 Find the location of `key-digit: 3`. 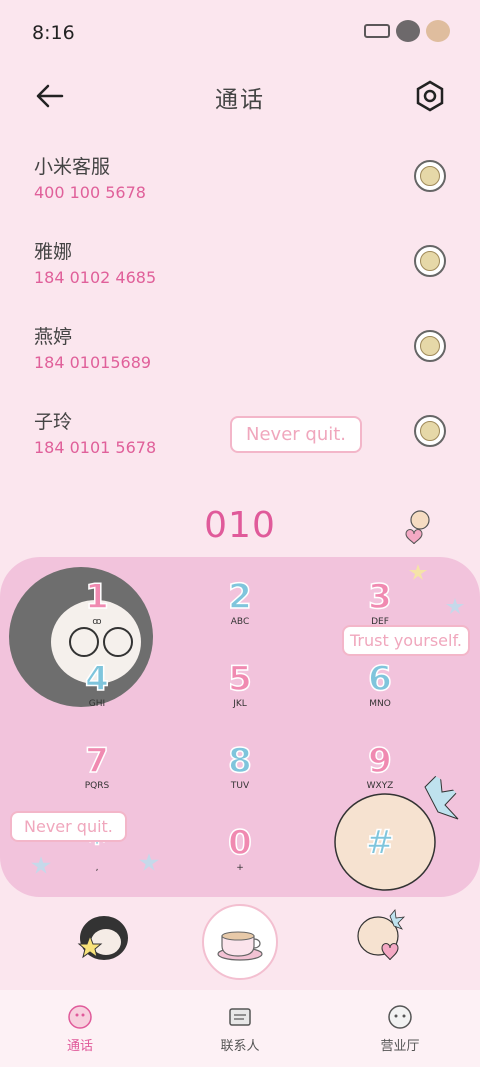

key-digit: 3 is located at coordinates (379, 597).